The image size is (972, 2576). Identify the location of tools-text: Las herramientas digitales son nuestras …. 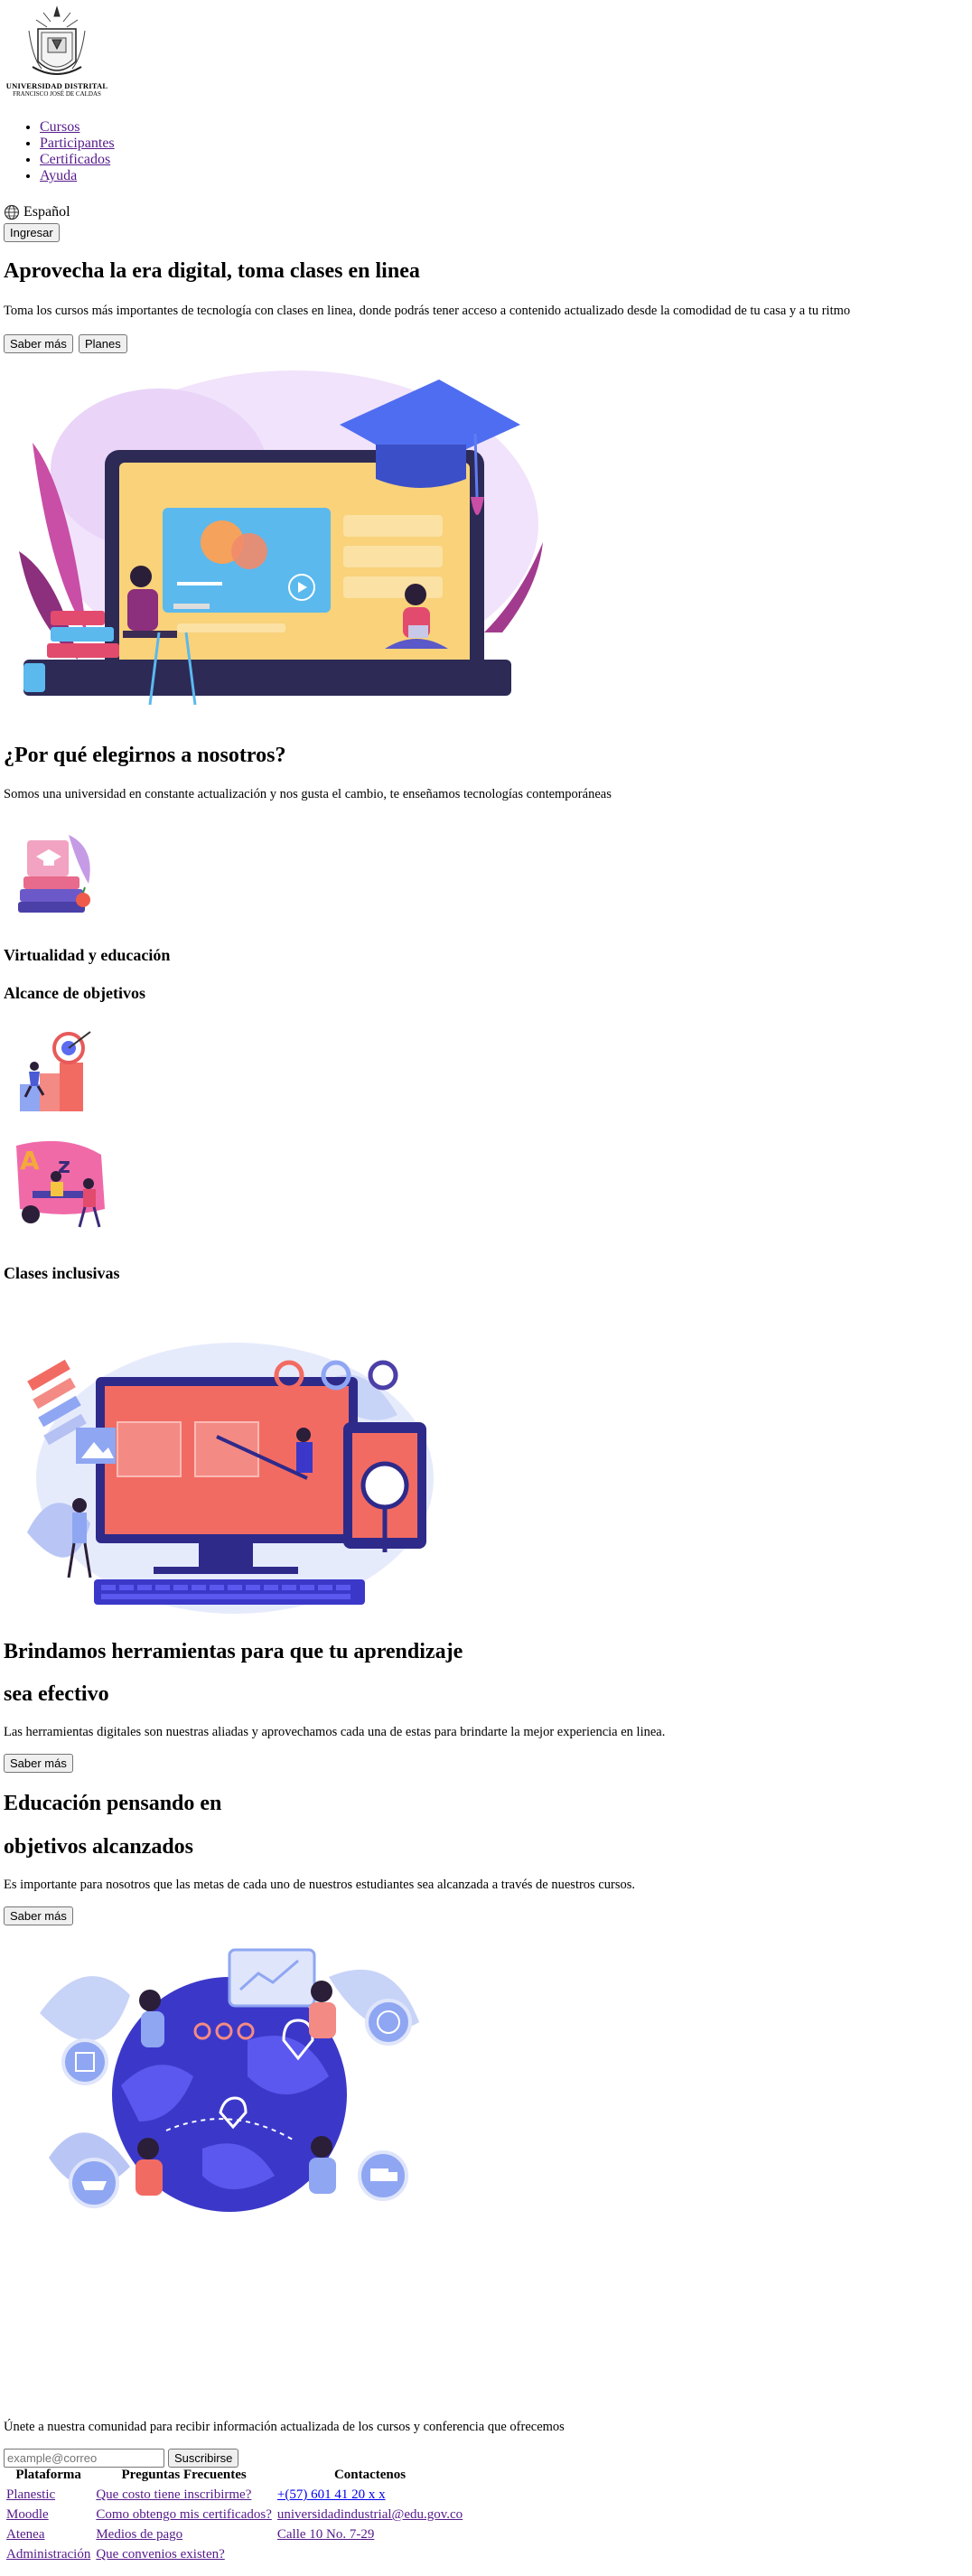
(335, 1732).